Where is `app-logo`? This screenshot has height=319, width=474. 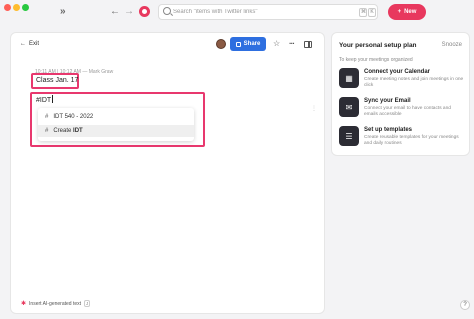
app-logo is located at coordinates (144, 11).